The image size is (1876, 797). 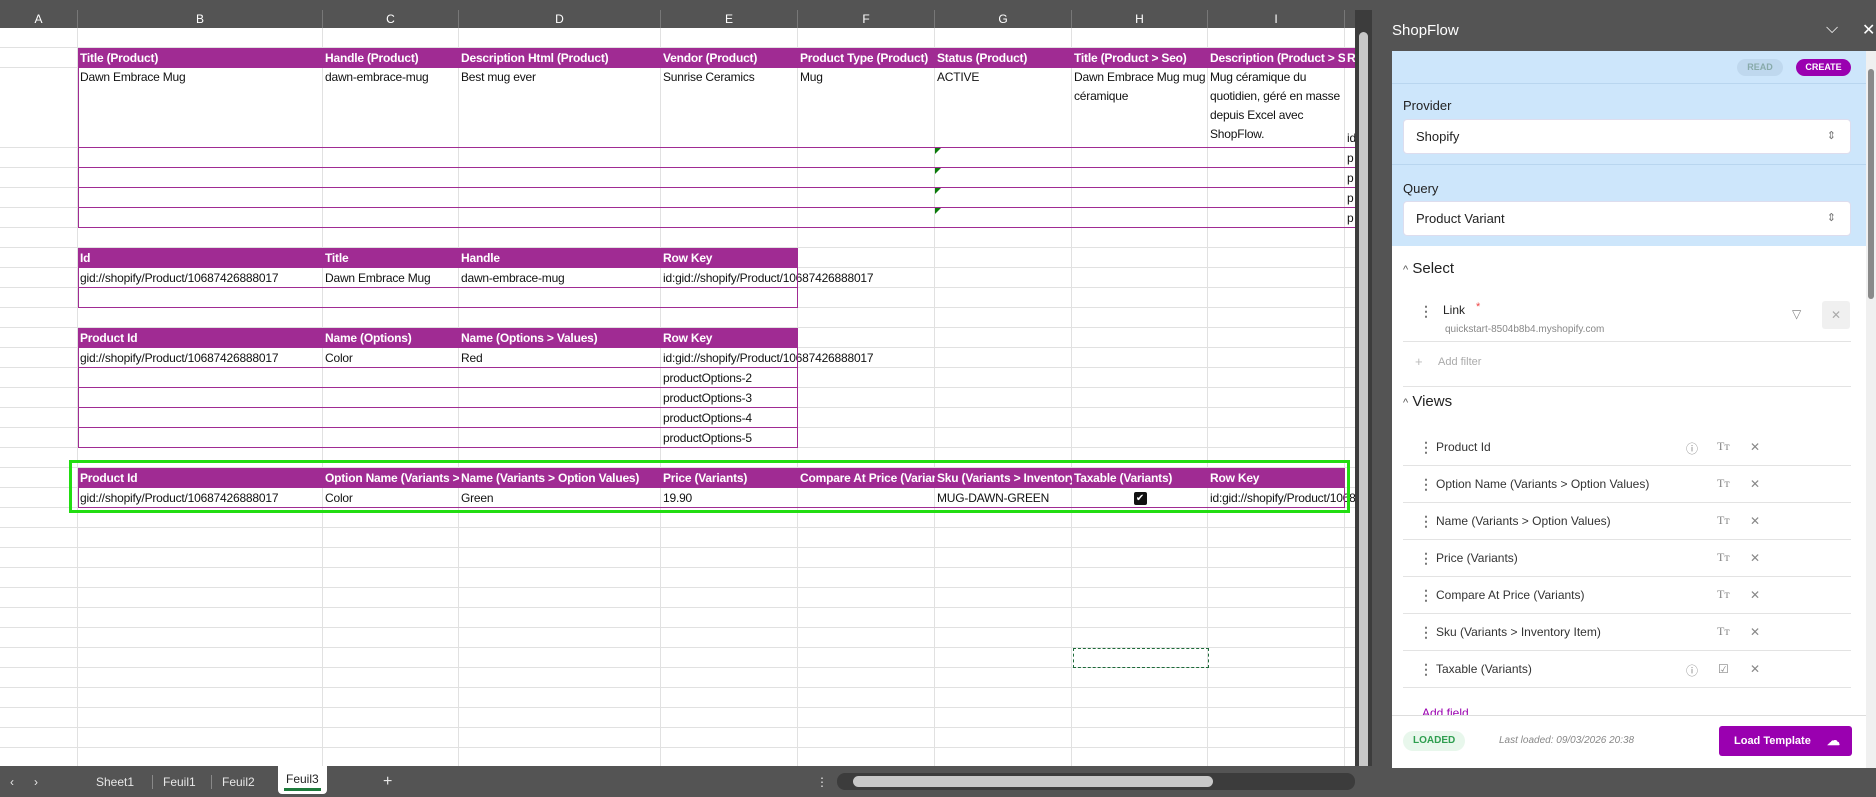 I want to click on add-filter-button: Add filter, so click(x=1459, y=362).